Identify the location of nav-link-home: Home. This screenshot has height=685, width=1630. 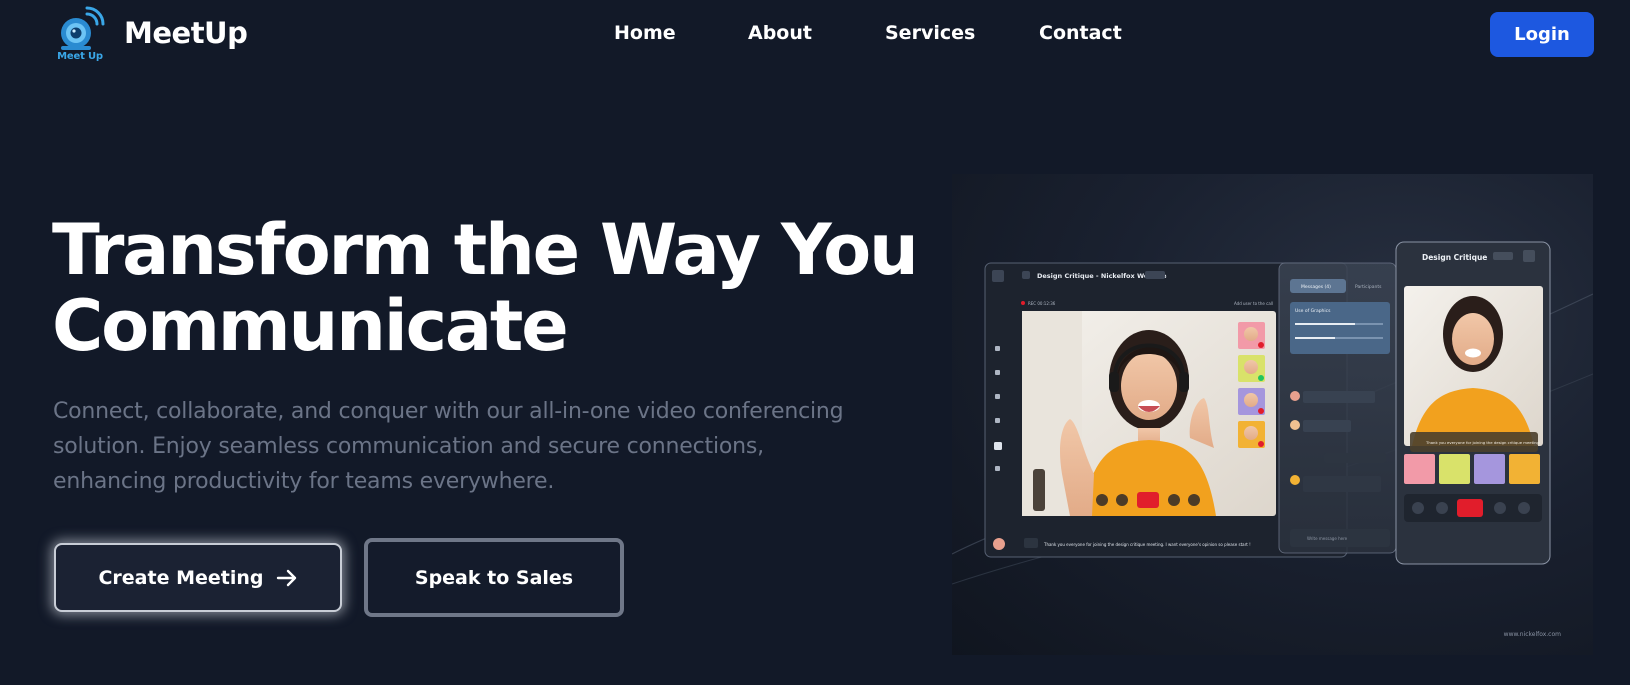
(645, 33).